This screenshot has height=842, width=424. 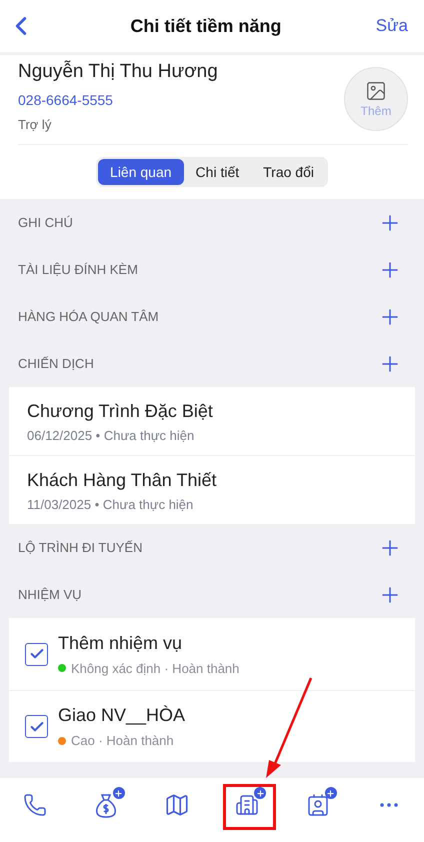 What do you see at coordinates (118, 100) in the screenshot?
I see `phone-link: 028-6664-5555` at bounding box center [118, 100].